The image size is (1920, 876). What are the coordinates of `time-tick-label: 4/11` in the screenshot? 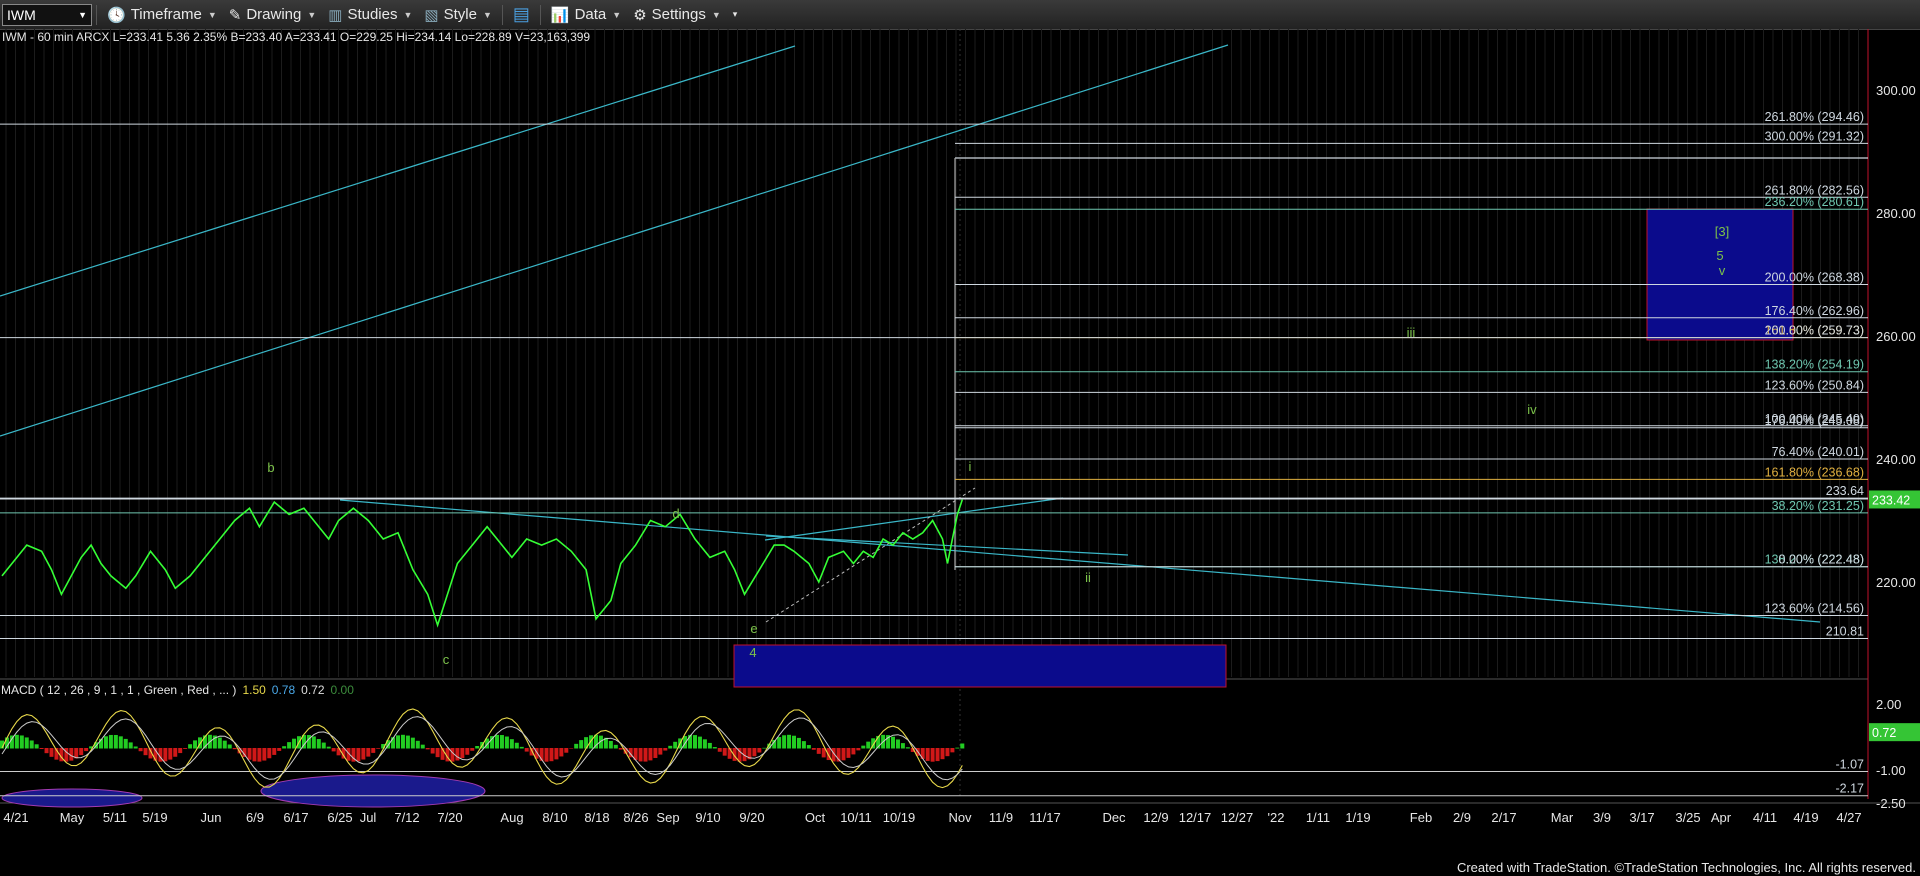 It's located at (1765, 817).